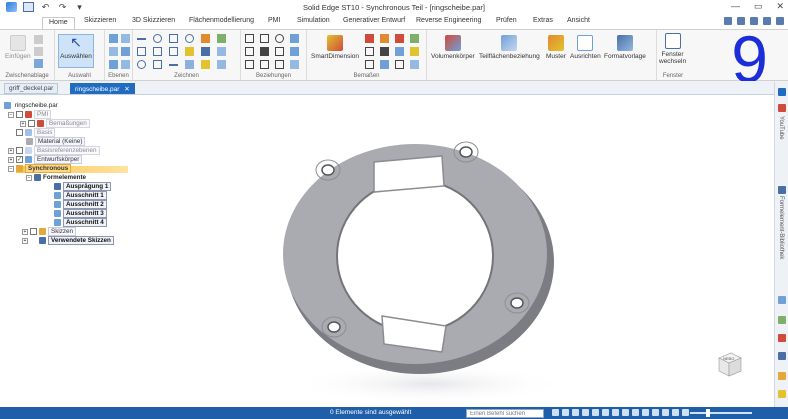  What do you see at coordinates (735, 6) in the screenshot?
I see `minimize-button: —` at bounding box center [735, 6].